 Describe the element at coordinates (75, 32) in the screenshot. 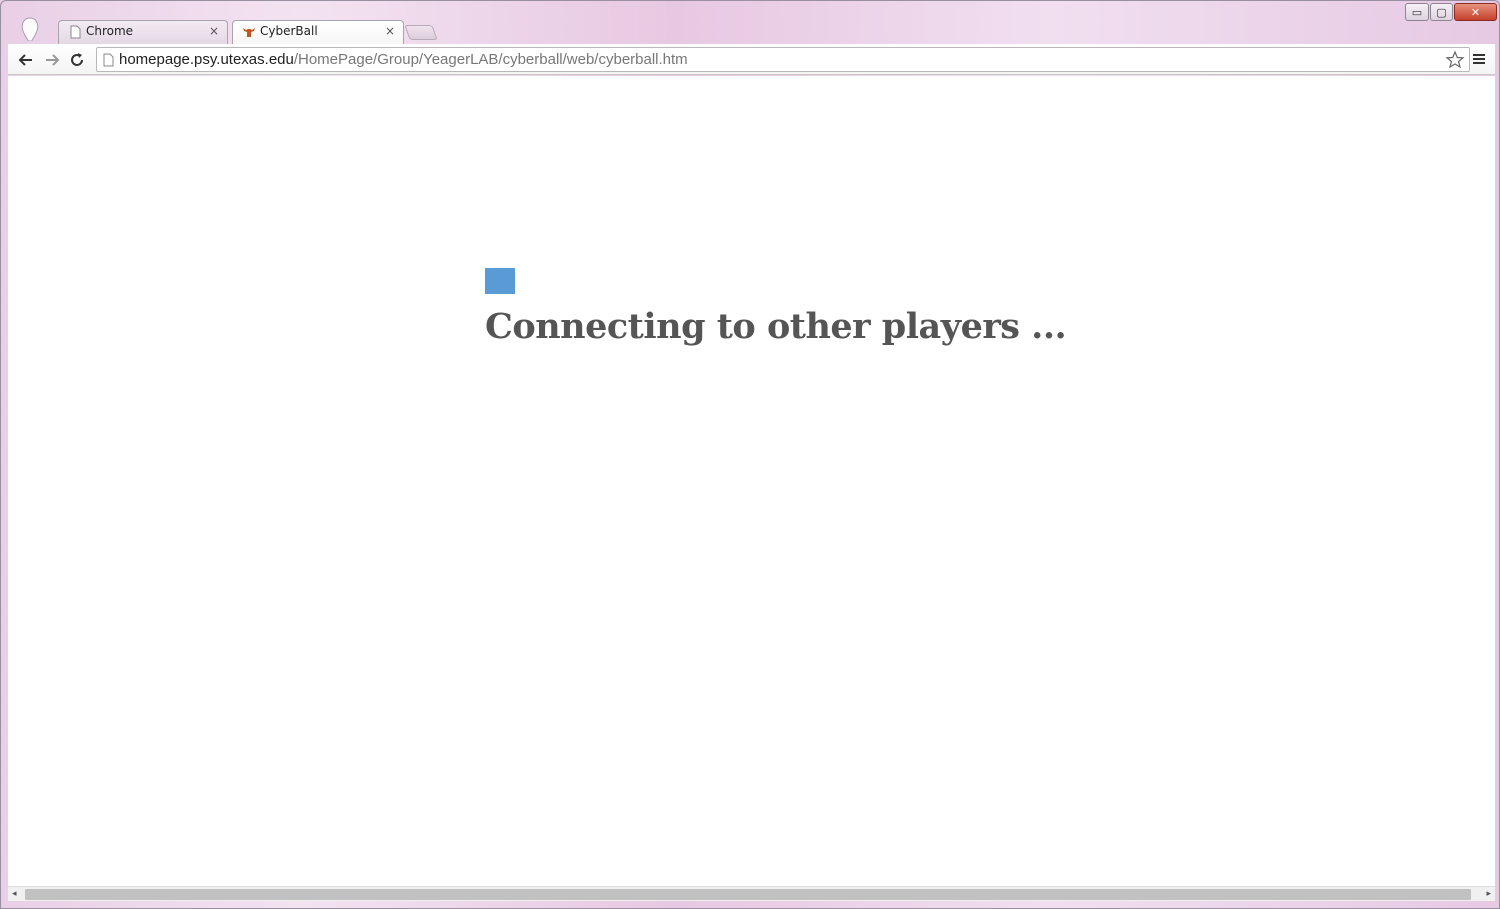

I see `page-icon` at that location.